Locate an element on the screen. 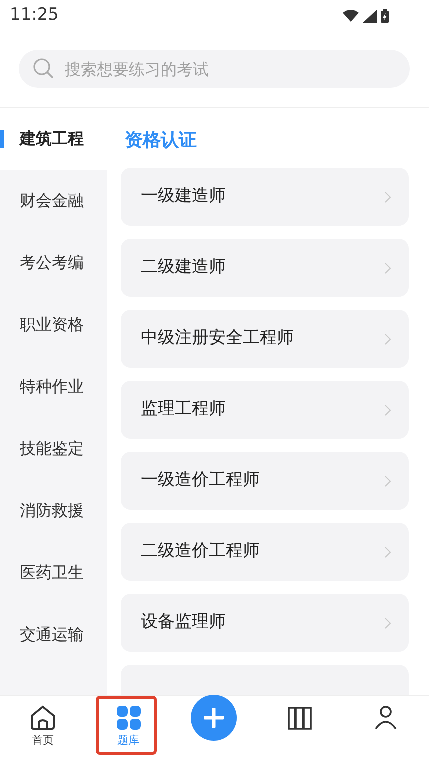 The width and height of the screenshot is (429, 763). exam-item: 中级注册安全工程师 is located at coordinates (265, 339).